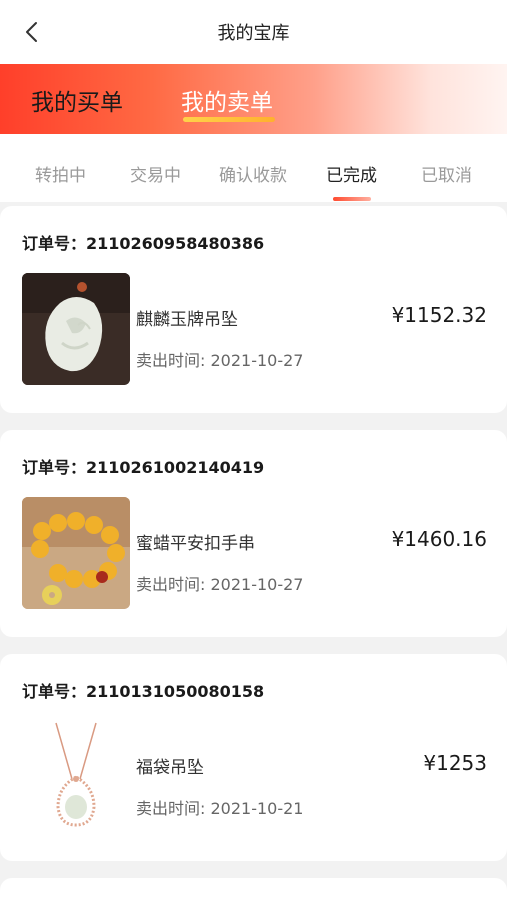 The height and width of the screenshot is (900, 507). I want to click on order-number: 订单号：2110131050080158, so click(143, 691).